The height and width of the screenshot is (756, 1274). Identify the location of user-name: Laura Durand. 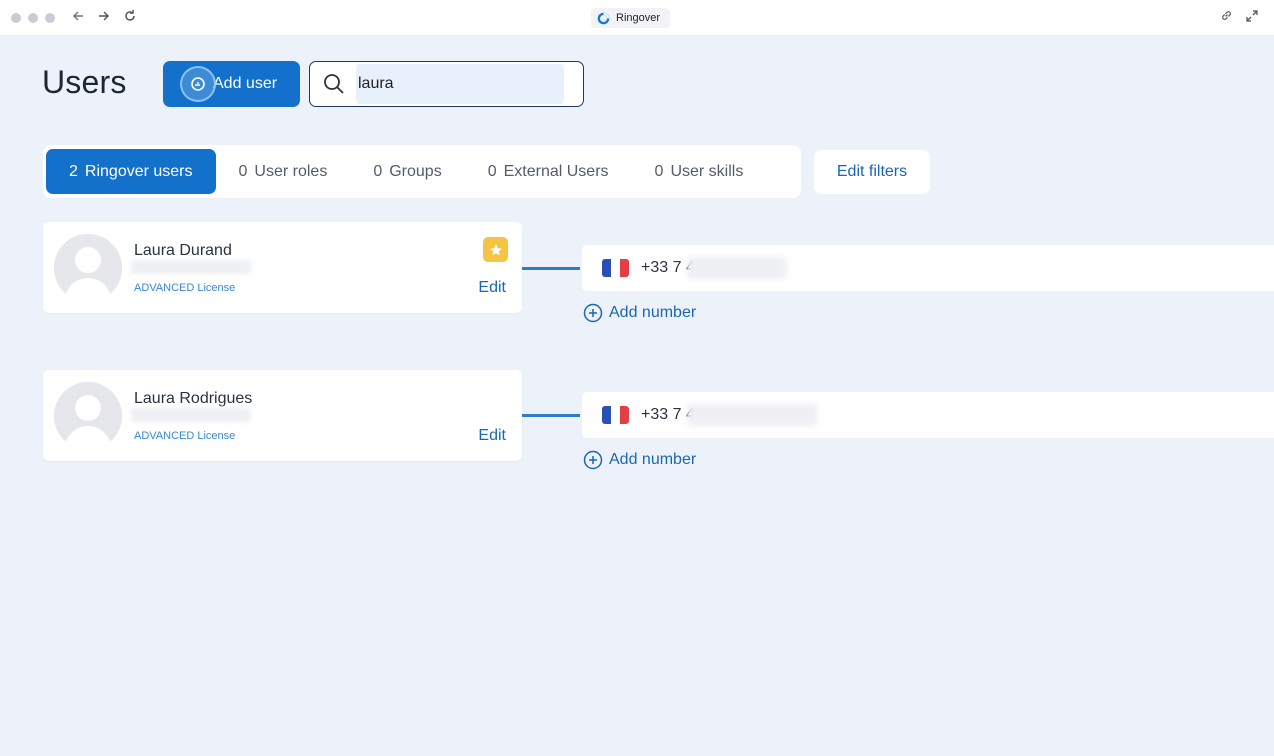
(183, 250).